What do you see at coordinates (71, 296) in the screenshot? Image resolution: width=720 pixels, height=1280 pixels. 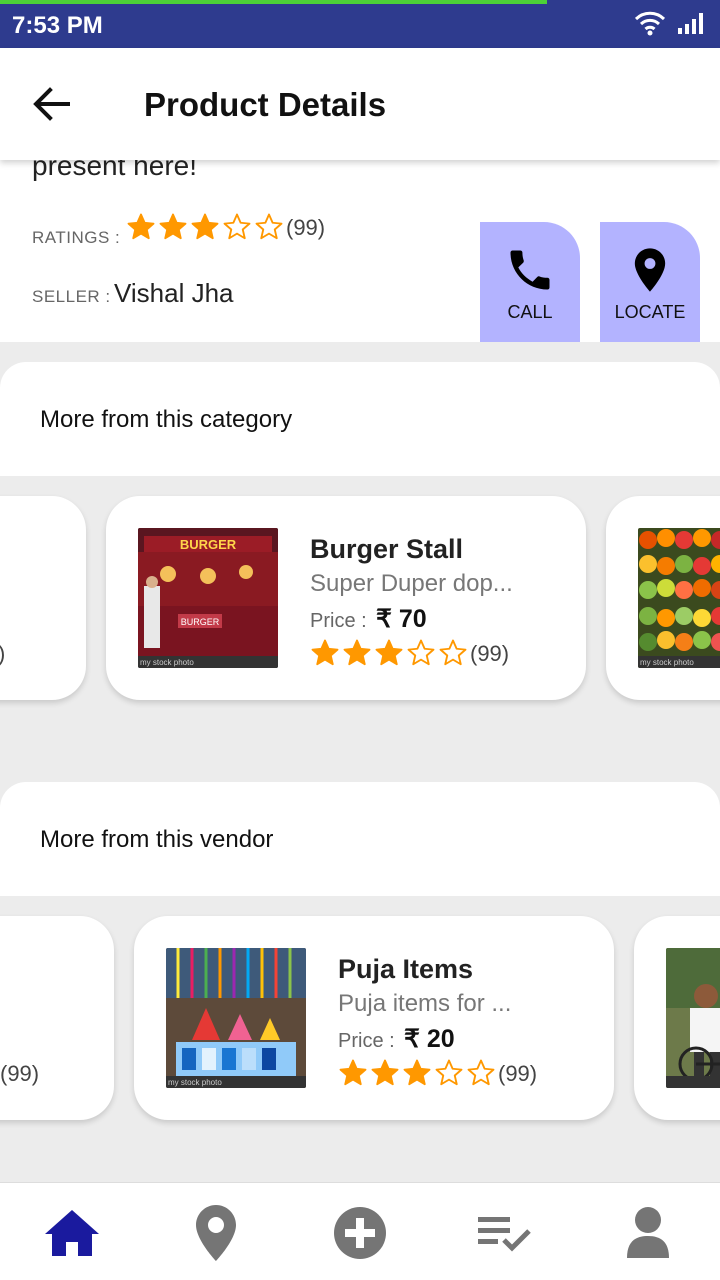 I see `seller-label: SELLER :` at bounding box center [71, 296].